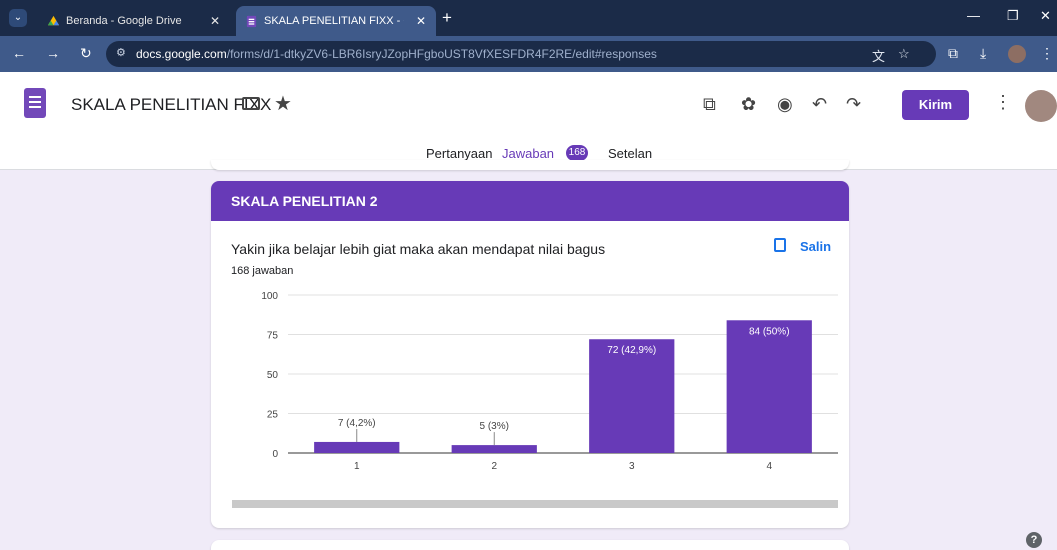 The width and height of the screenshot is (1057, 550). I want to click on data-label: 5 (3%), so click(494, 426).